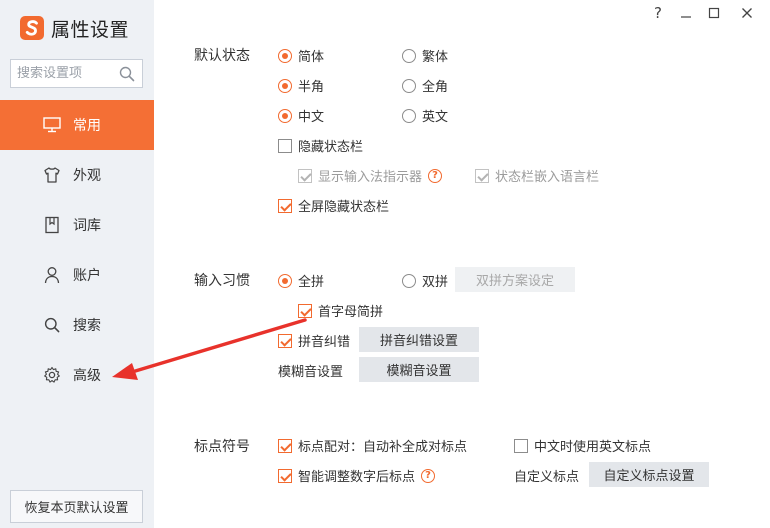 This screenshot has width=770, height=528. I want to click on radio-halfwidth: 半角, so click(301, 85).